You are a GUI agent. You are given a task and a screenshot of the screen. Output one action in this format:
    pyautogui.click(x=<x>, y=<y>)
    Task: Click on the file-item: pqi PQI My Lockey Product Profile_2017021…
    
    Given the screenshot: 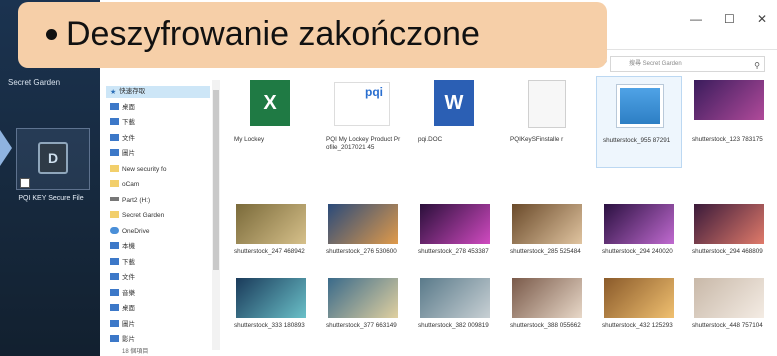 What is the action you would take?
    pyautogui.click(x=363, y=122)
    